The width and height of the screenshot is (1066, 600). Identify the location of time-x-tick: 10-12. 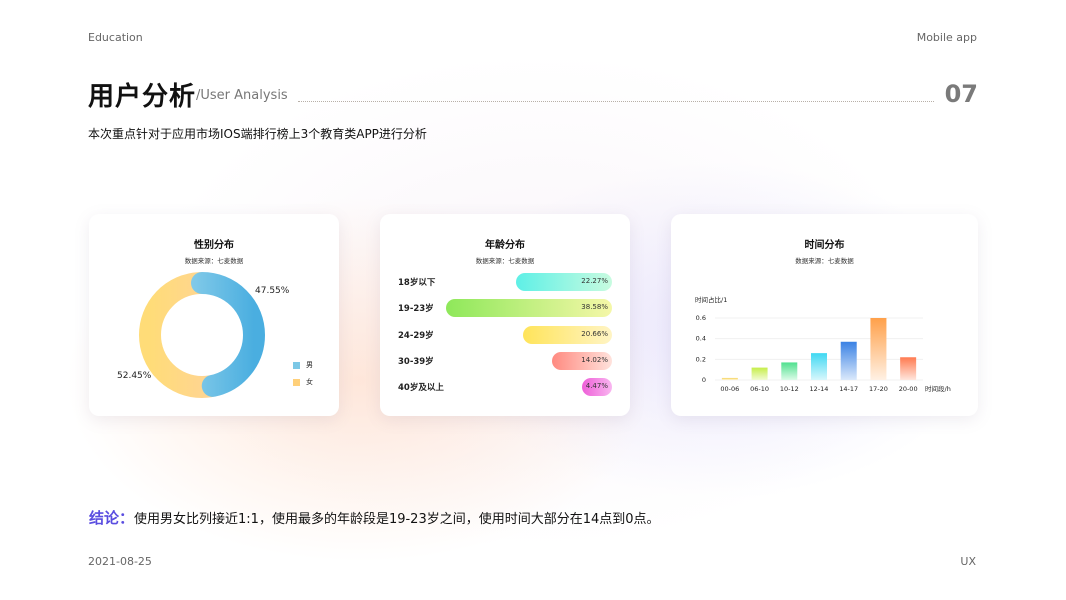
(789, 389).